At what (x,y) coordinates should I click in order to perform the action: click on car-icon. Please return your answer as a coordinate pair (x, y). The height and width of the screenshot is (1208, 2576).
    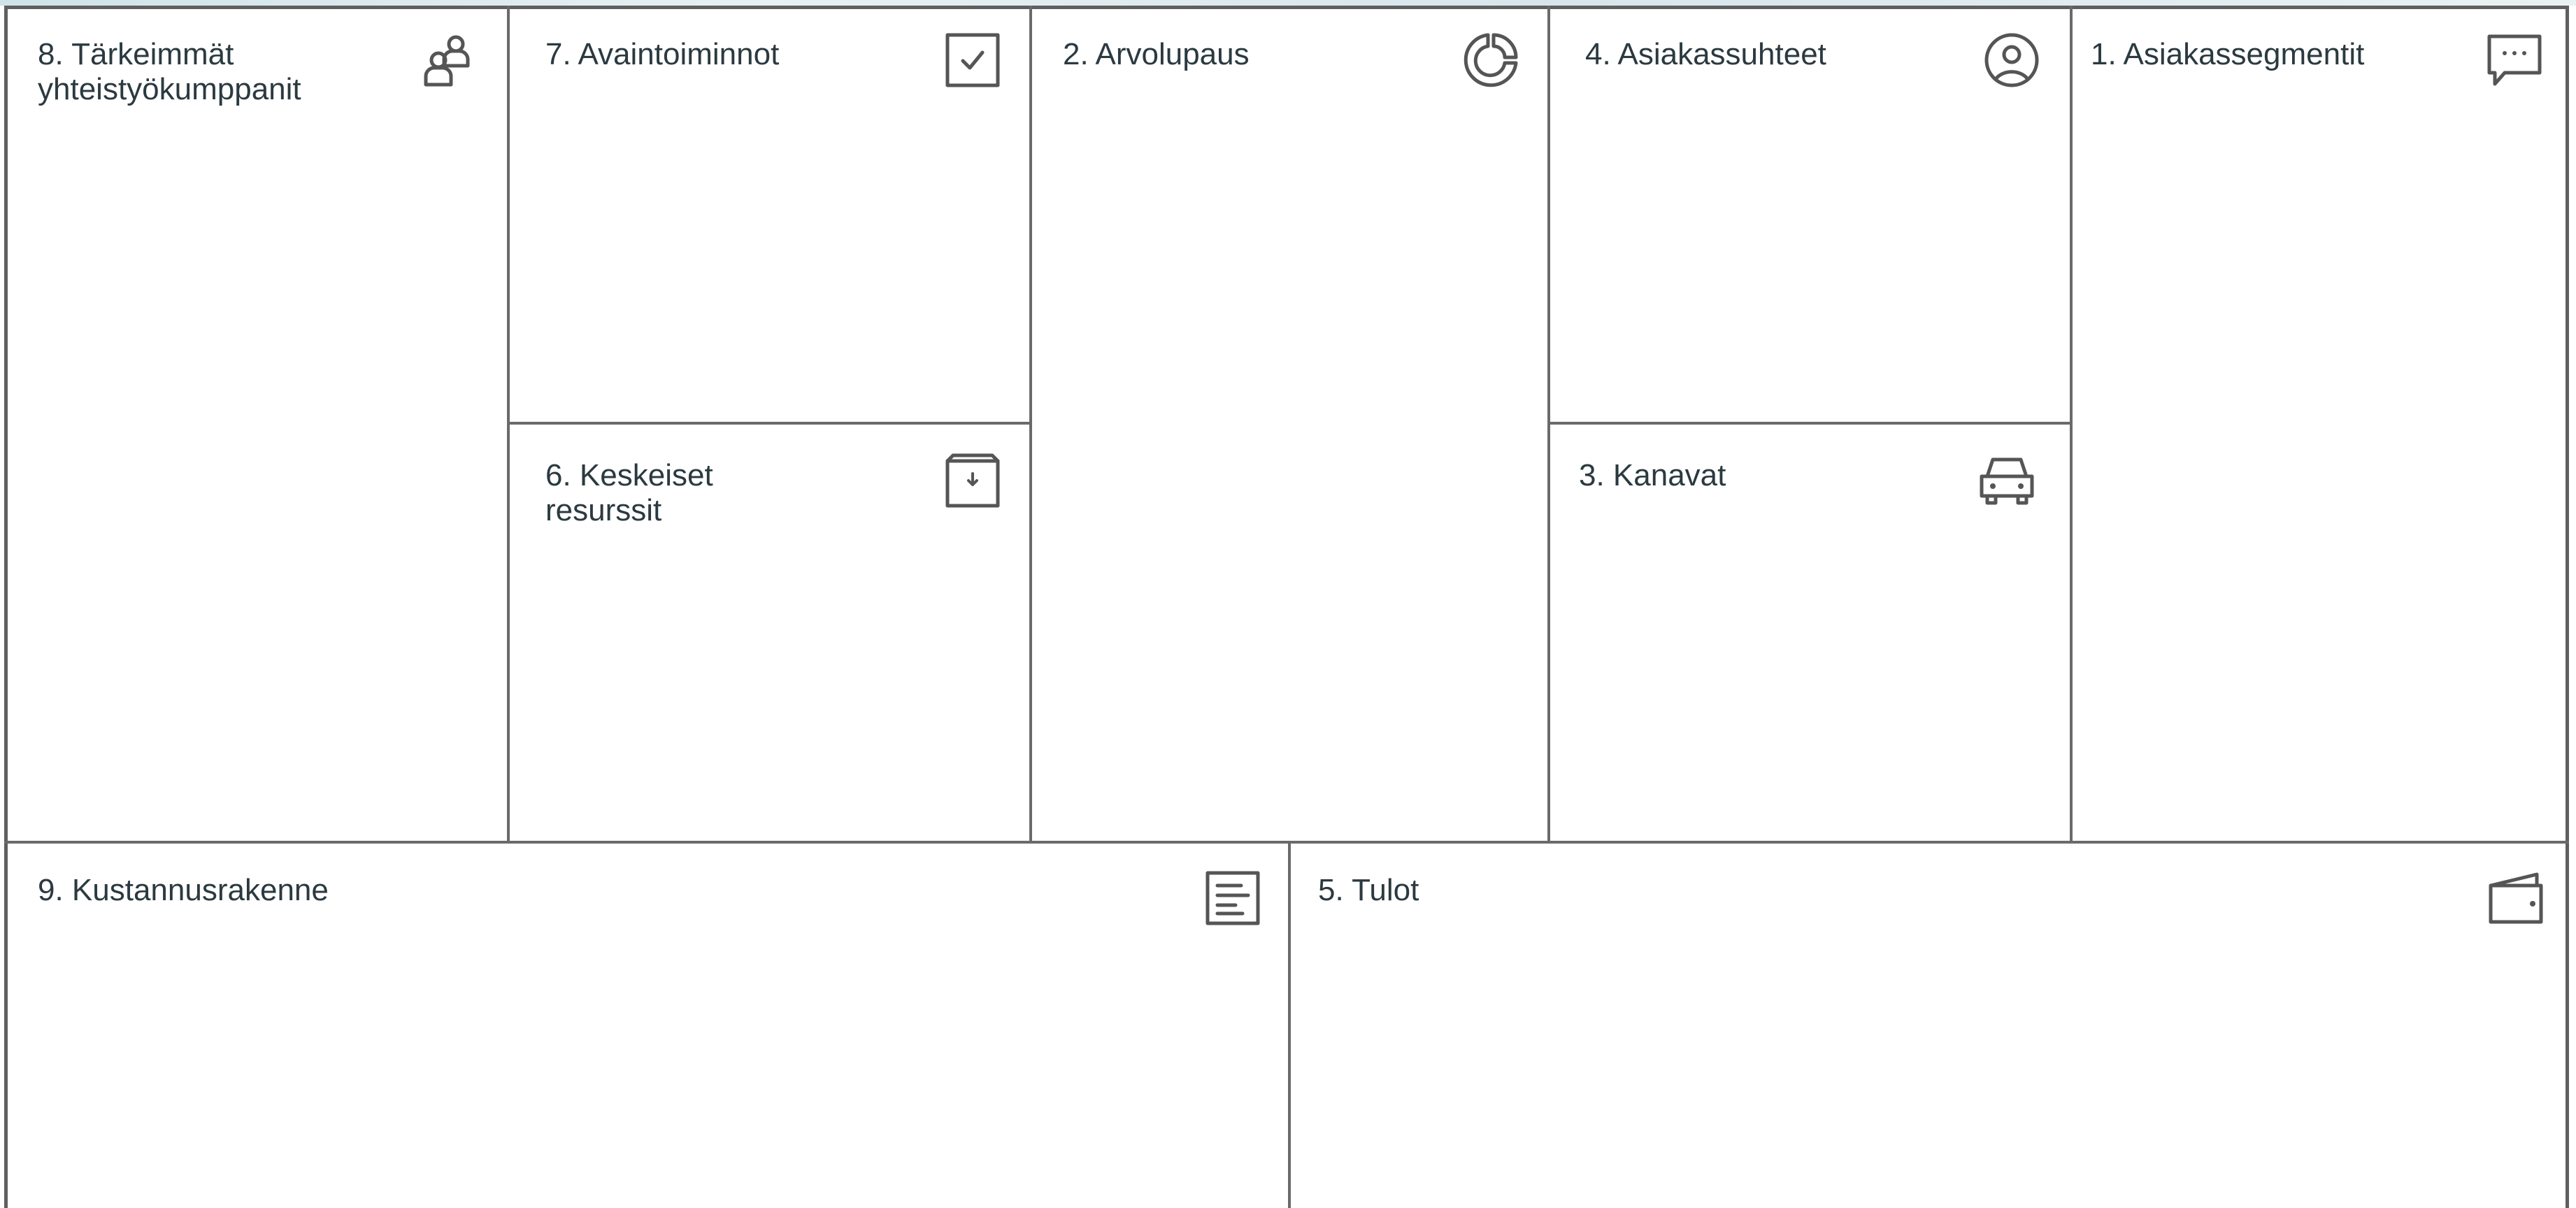
    Looking at the image, I should click on (2006, 480).